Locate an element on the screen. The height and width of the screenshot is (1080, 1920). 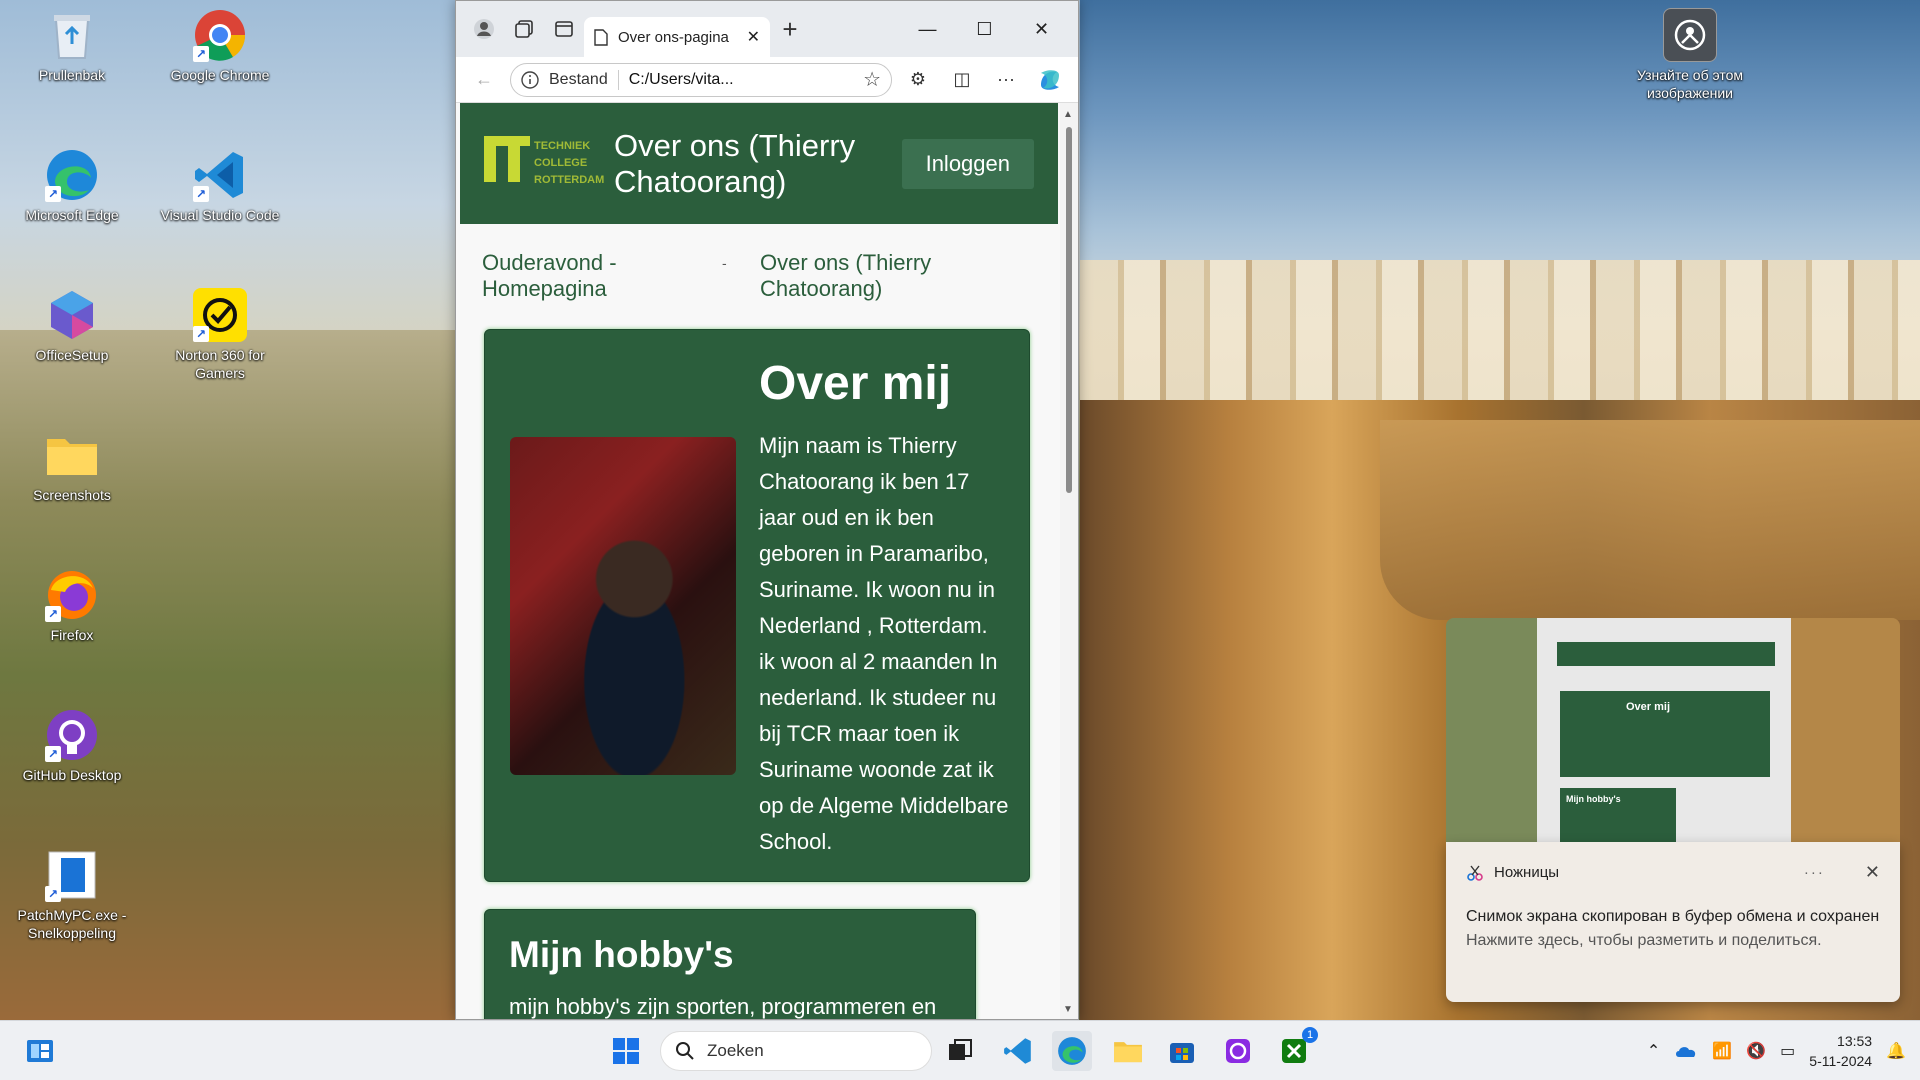
breadcrumb-home-link: Ouderavond - Homepagina is located at coordinates (602, 276).